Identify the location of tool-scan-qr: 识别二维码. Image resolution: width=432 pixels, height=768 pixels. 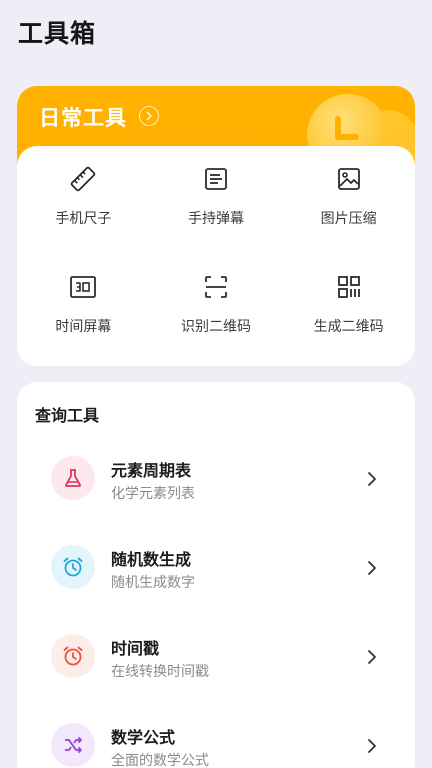
(216, 319).